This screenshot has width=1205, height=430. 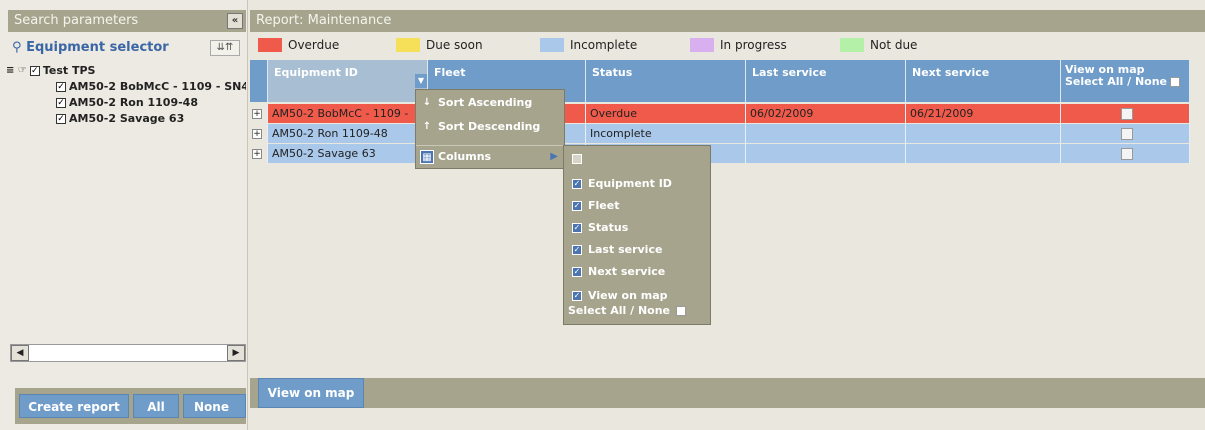 I want to click on cell-status: Overdue, so click(x=666, y=113).